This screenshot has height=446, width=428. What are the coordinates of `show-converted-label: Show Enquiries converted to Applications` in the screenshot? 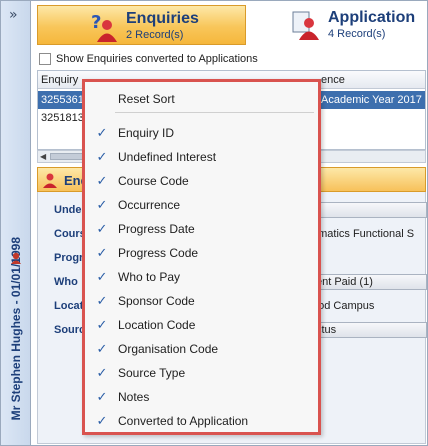 It's located at (157, 59).